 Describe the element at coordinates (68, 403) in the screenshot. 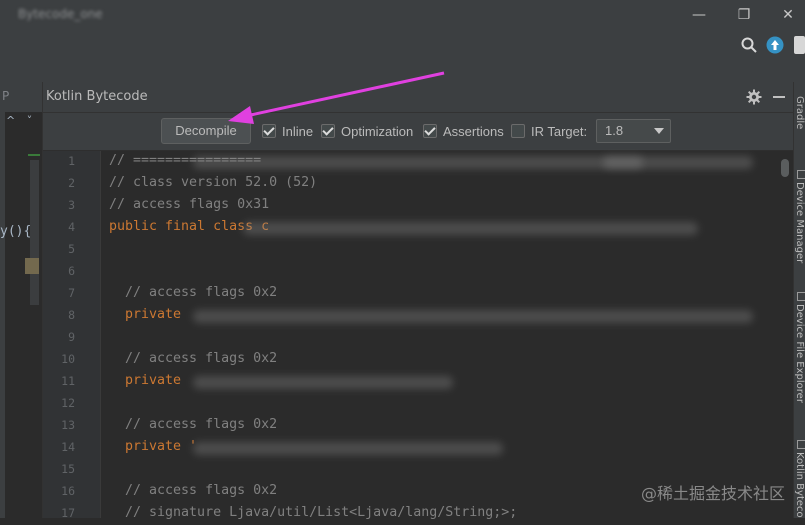

I see `line-number: 12` at that location.